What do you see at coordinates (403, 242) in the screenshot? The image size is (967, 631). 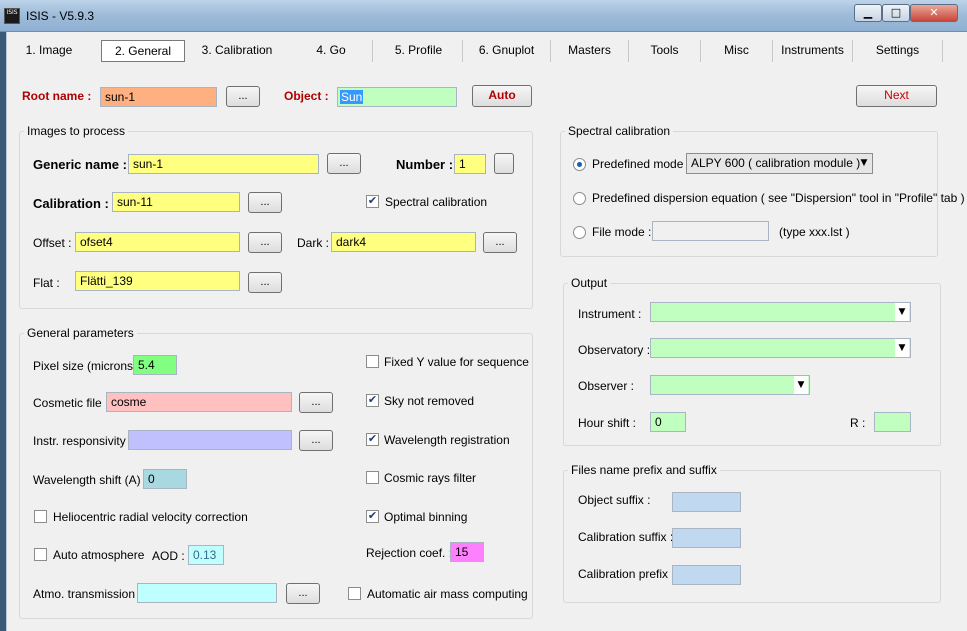 I see `dark-input: dark4` at bounding box center [403, 242].